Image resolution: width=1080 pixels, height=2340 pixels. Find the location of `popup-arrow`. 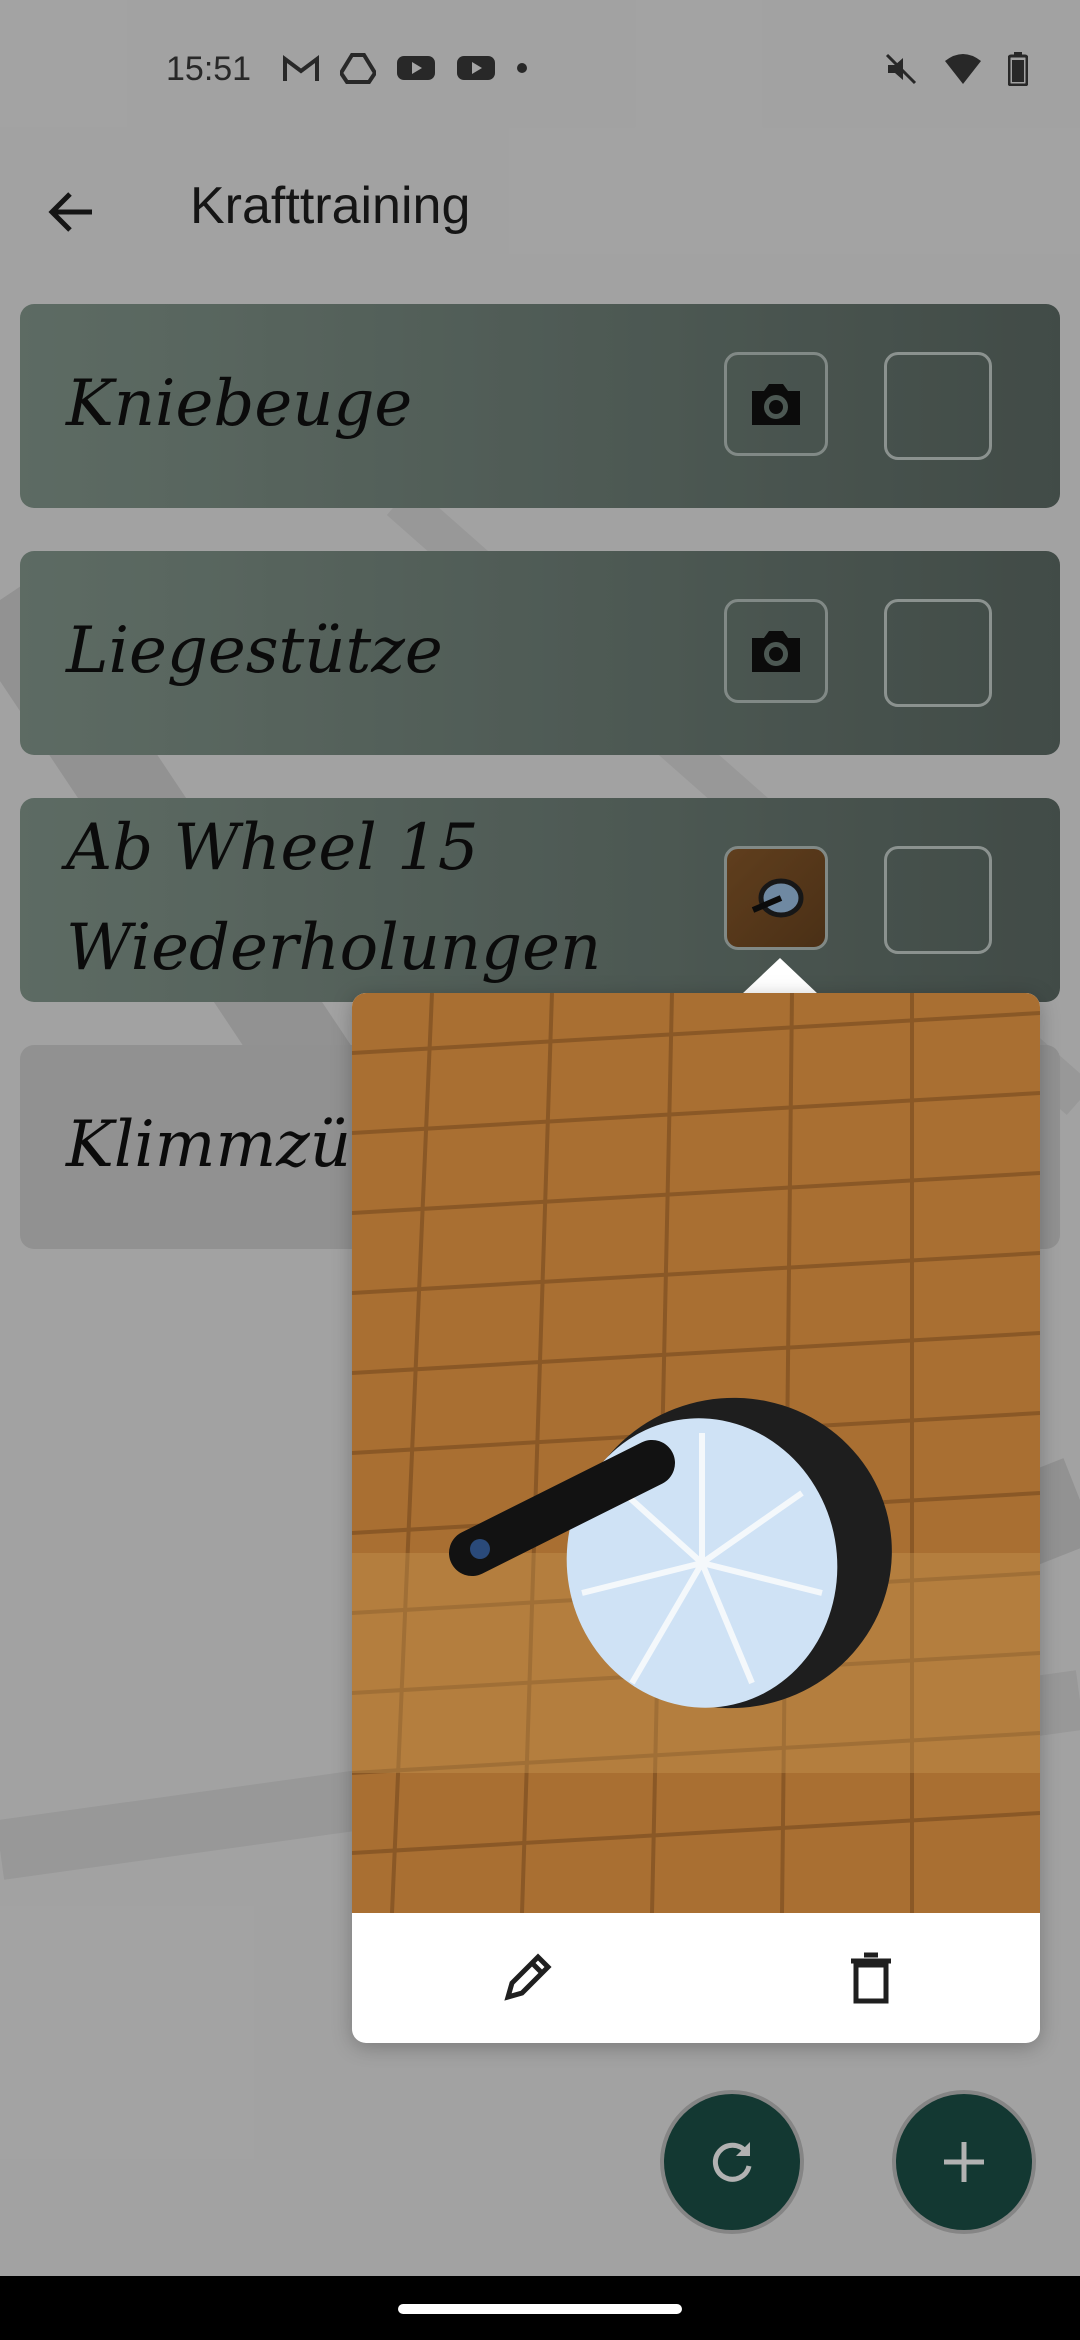

popup-arrow is located at coordinates (780, 976).